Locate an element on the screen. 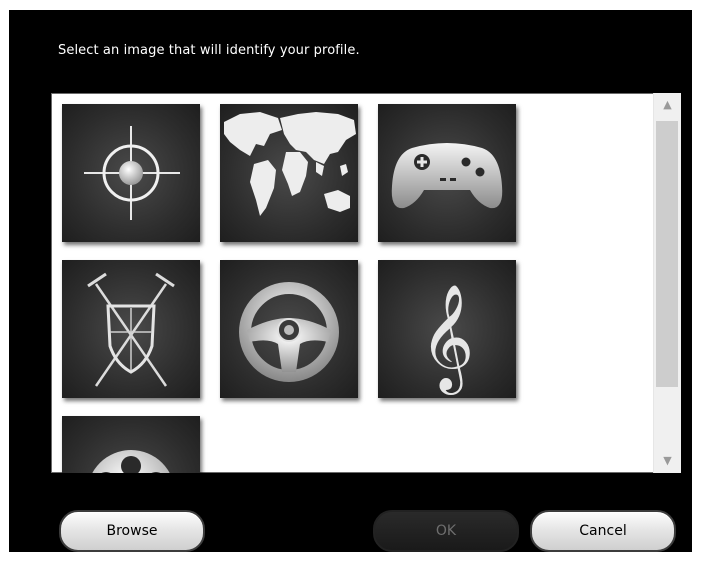 The image size is (710, 564). scrollbar-thumb is located at coordinates (667, 254).